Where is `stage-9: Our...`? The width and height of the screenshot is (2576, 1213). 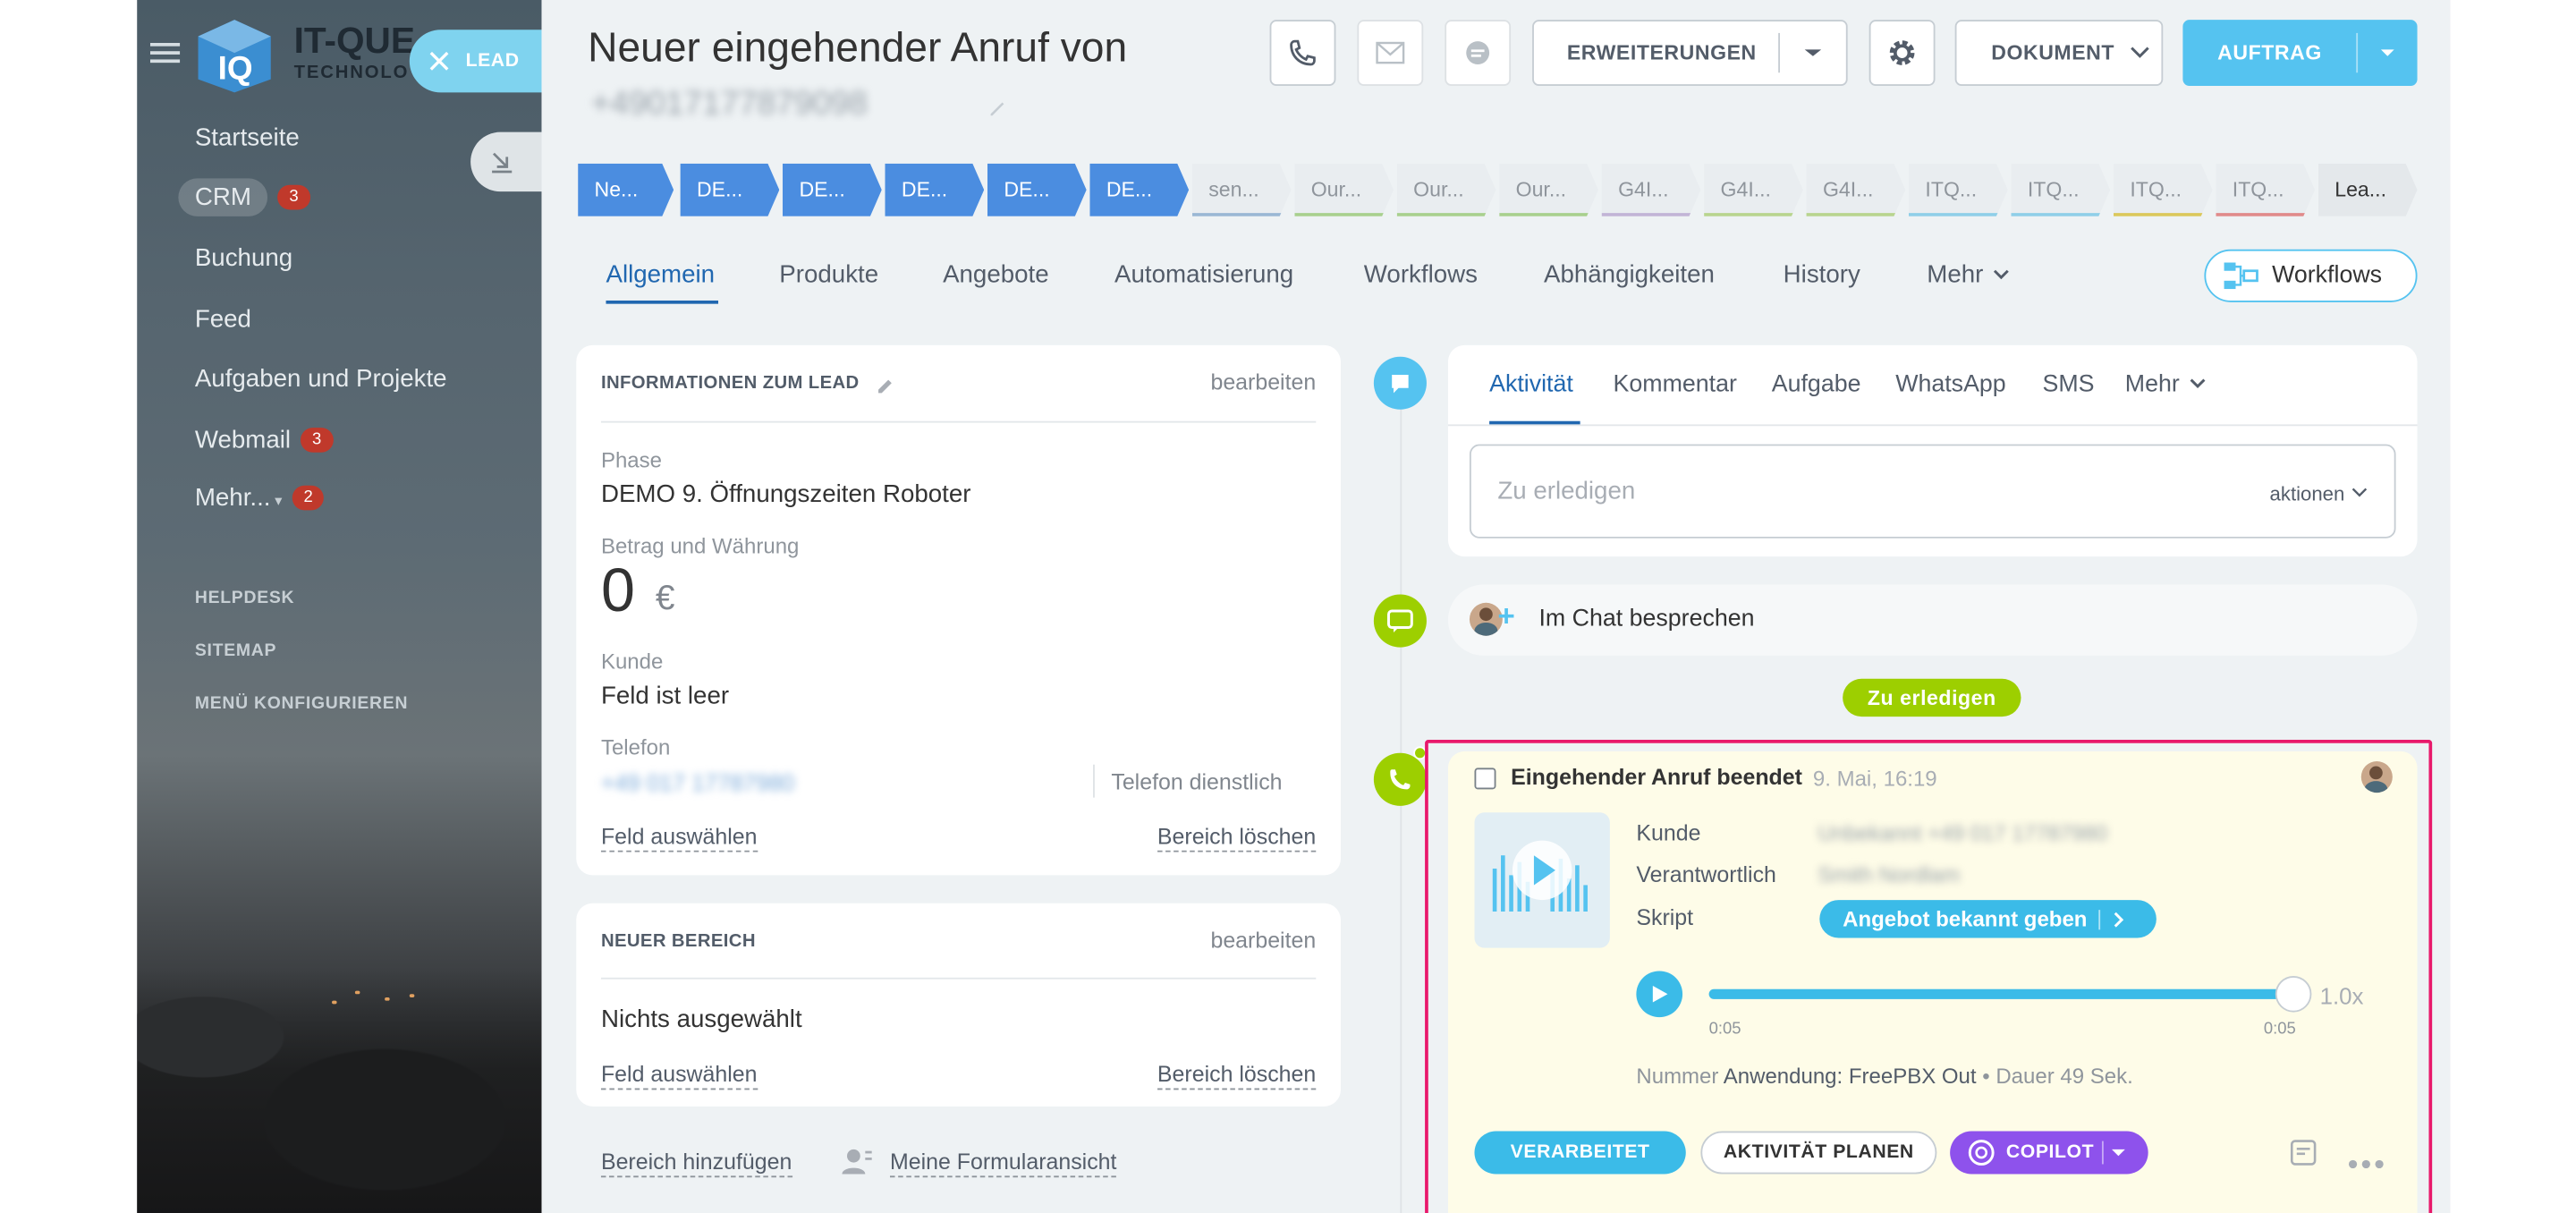 stage-9: Our... is located at coordinates (1446, 190).